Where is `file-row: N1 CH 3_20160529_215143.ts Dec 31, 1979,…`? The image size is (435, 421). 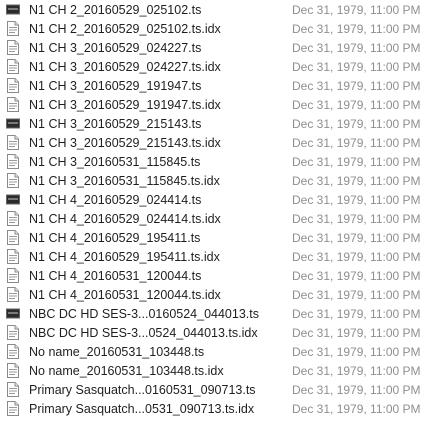 file-row: N1 CH 3_20160529_215143.ts Dec 31, 1979,… is located at coordinates (217, 123).